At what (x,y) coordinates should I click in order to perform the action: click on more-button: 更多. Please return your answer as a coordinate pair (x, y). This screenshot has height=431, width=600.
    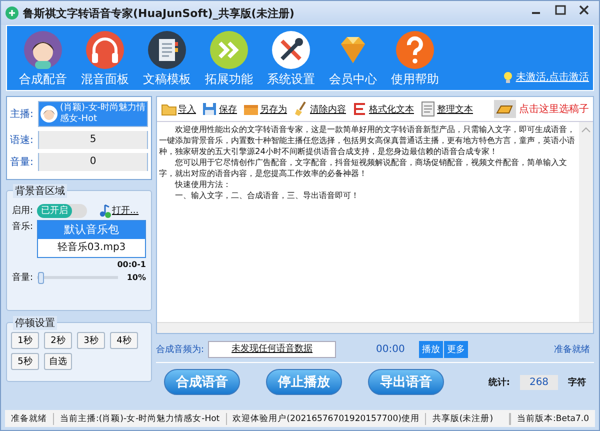
    Looking at the image, I should click on (456, 349).